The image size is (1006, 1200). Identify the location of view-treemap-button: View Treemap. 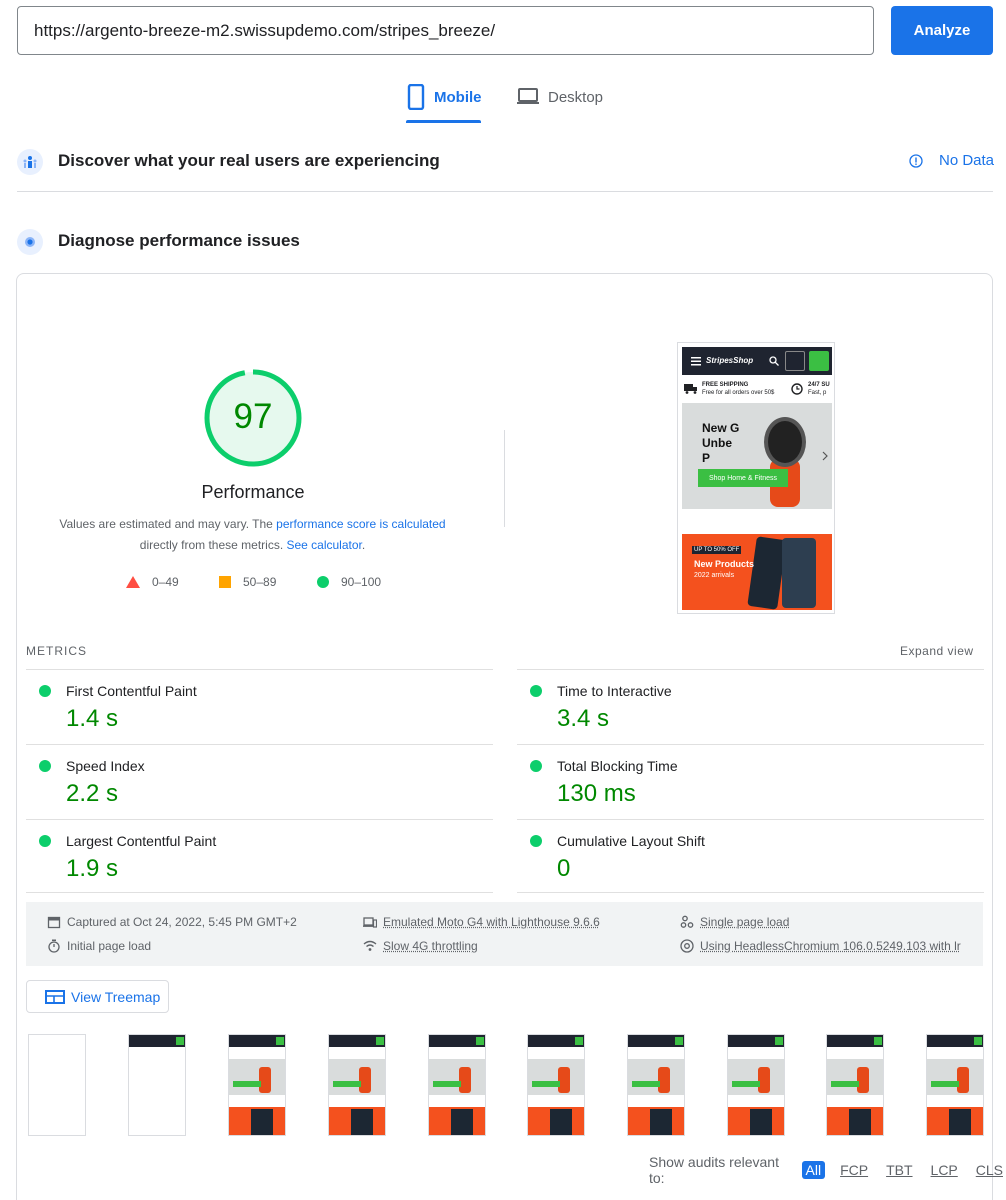
(97, 996).